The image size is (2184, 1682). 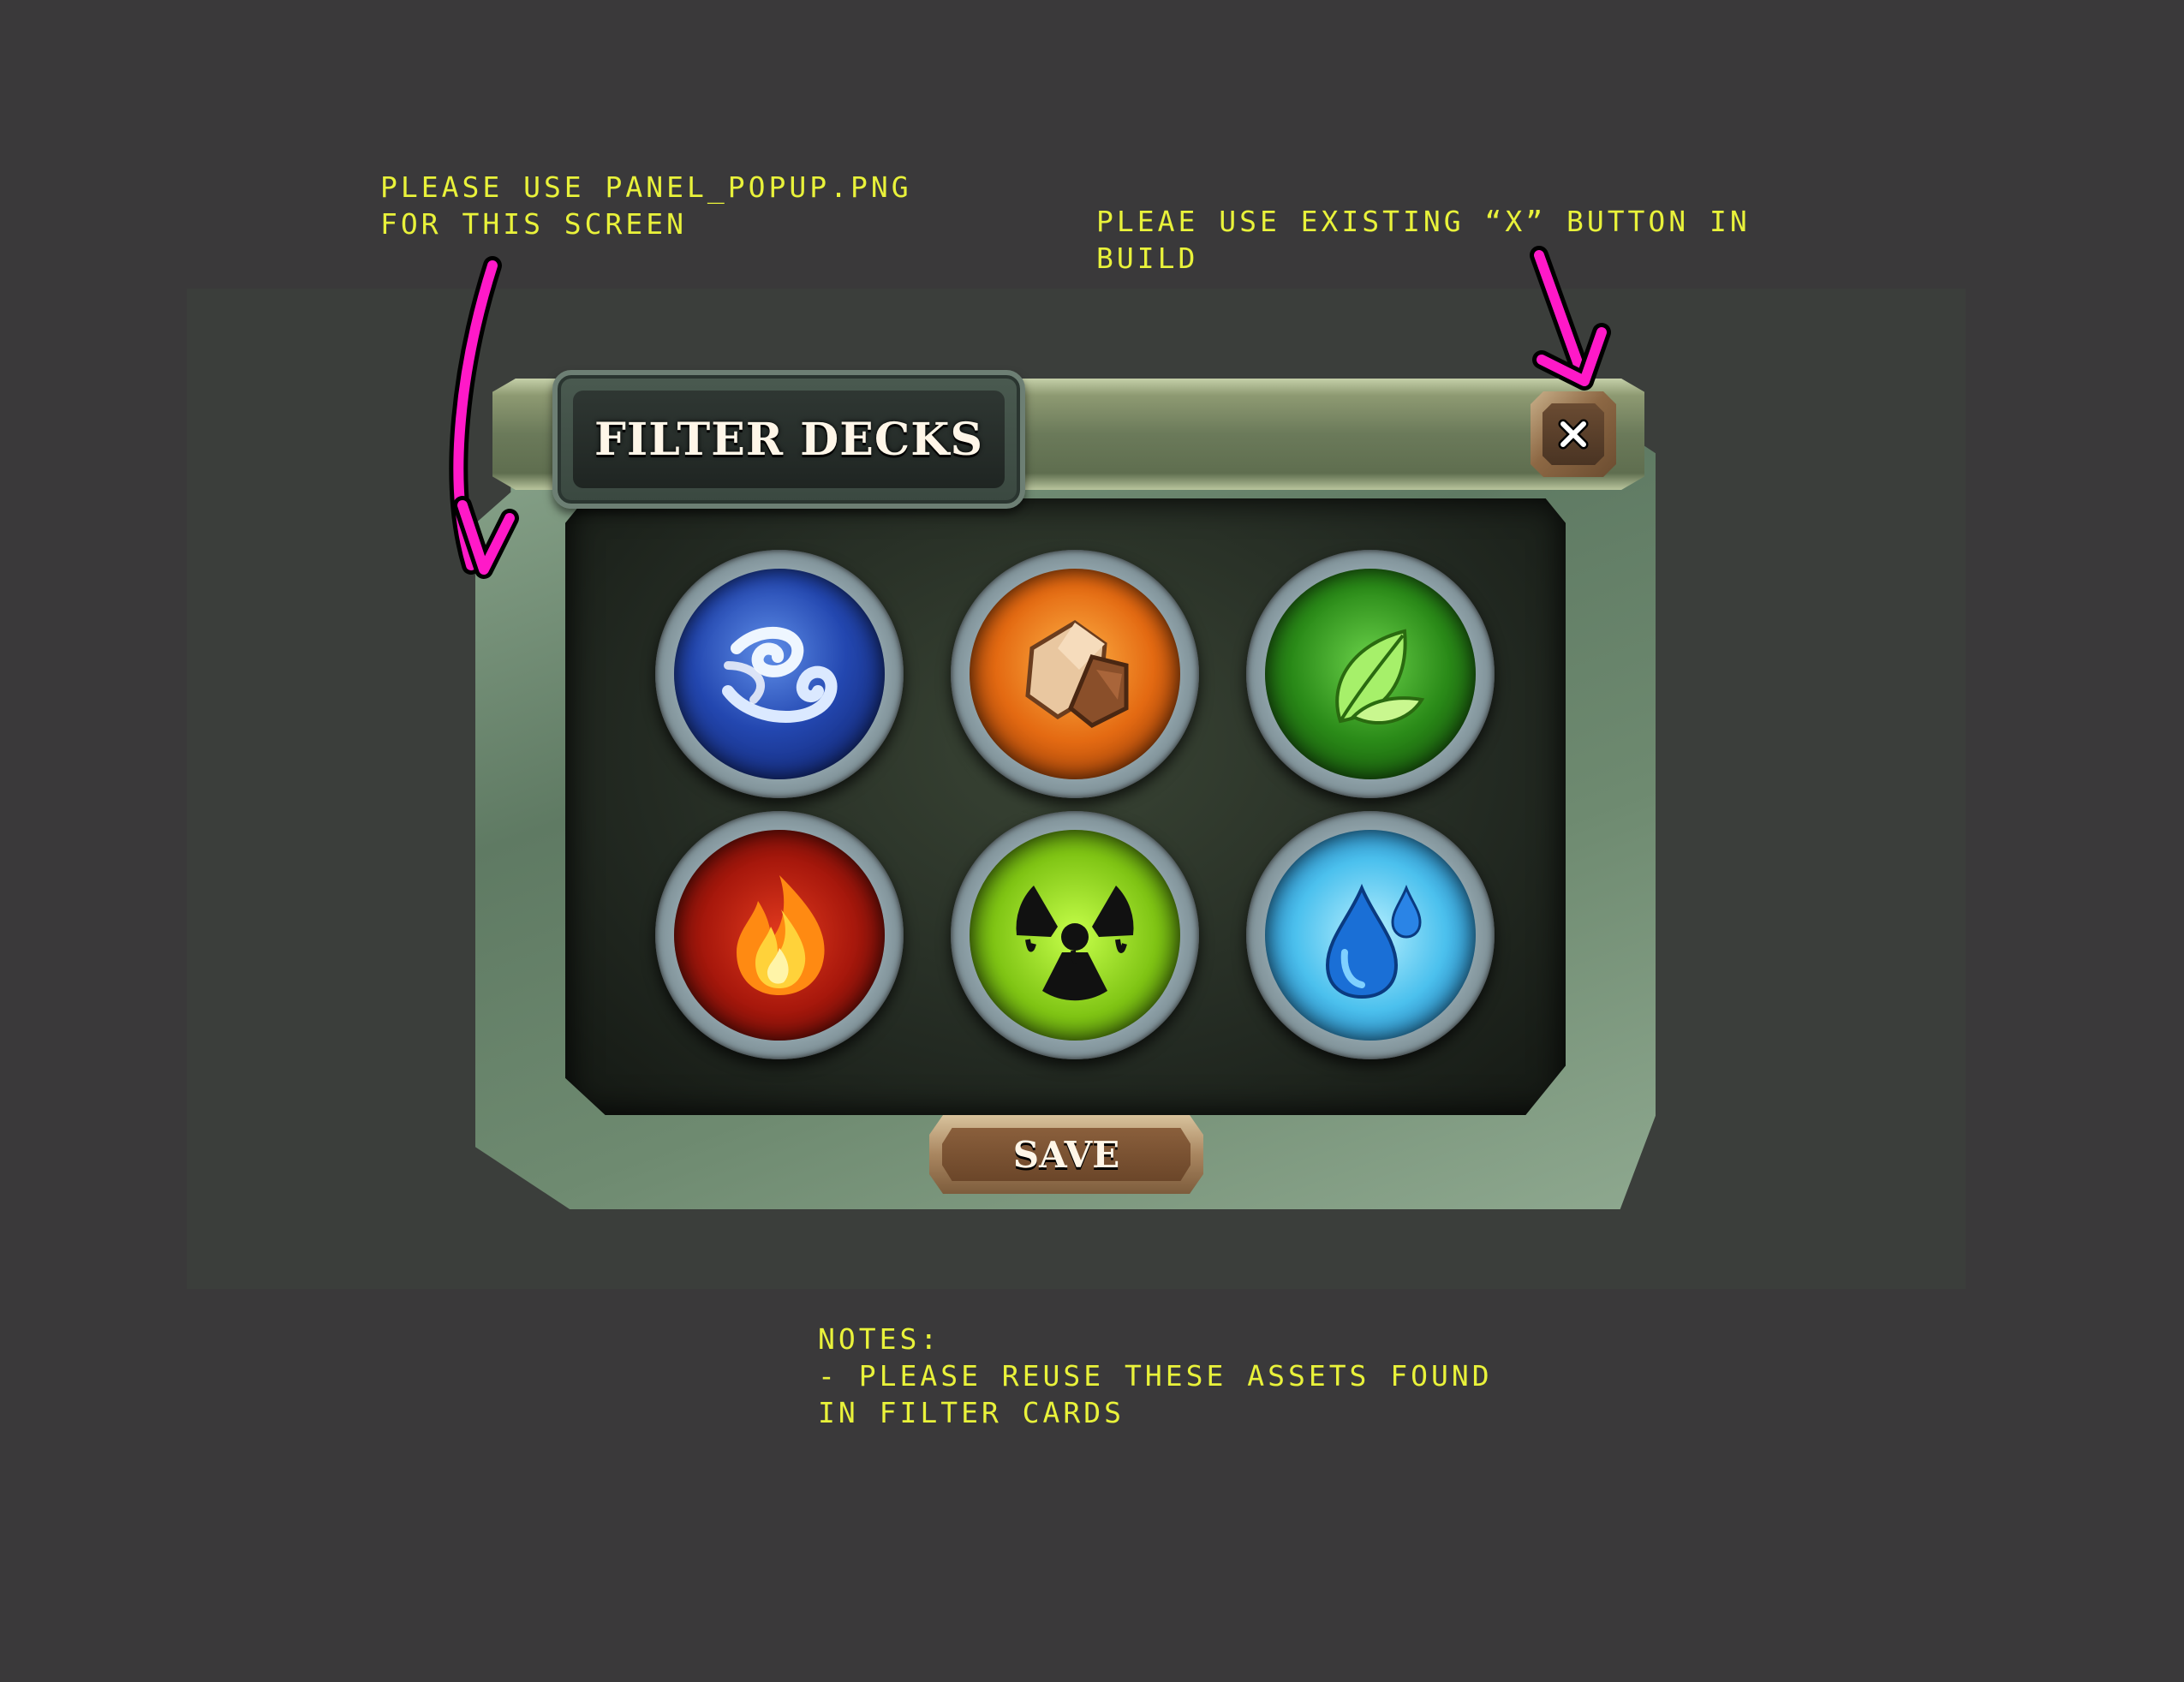 I want to click on filter-radiation-button, so click(x=1075, y=935).